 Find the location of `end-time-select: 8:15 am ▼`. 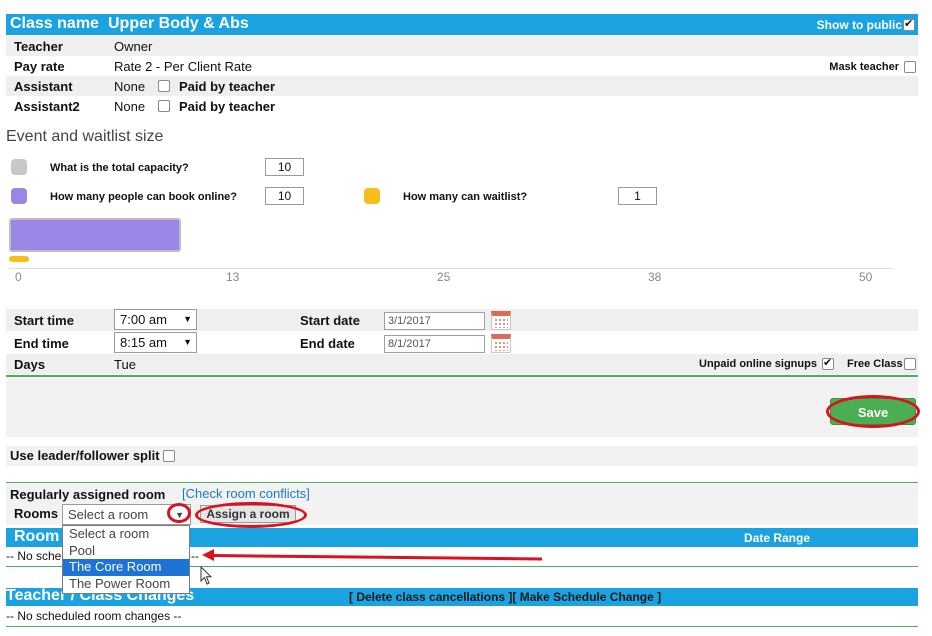

end-time-select: 8:15 am ▼ is located at coordinates (155, 342).